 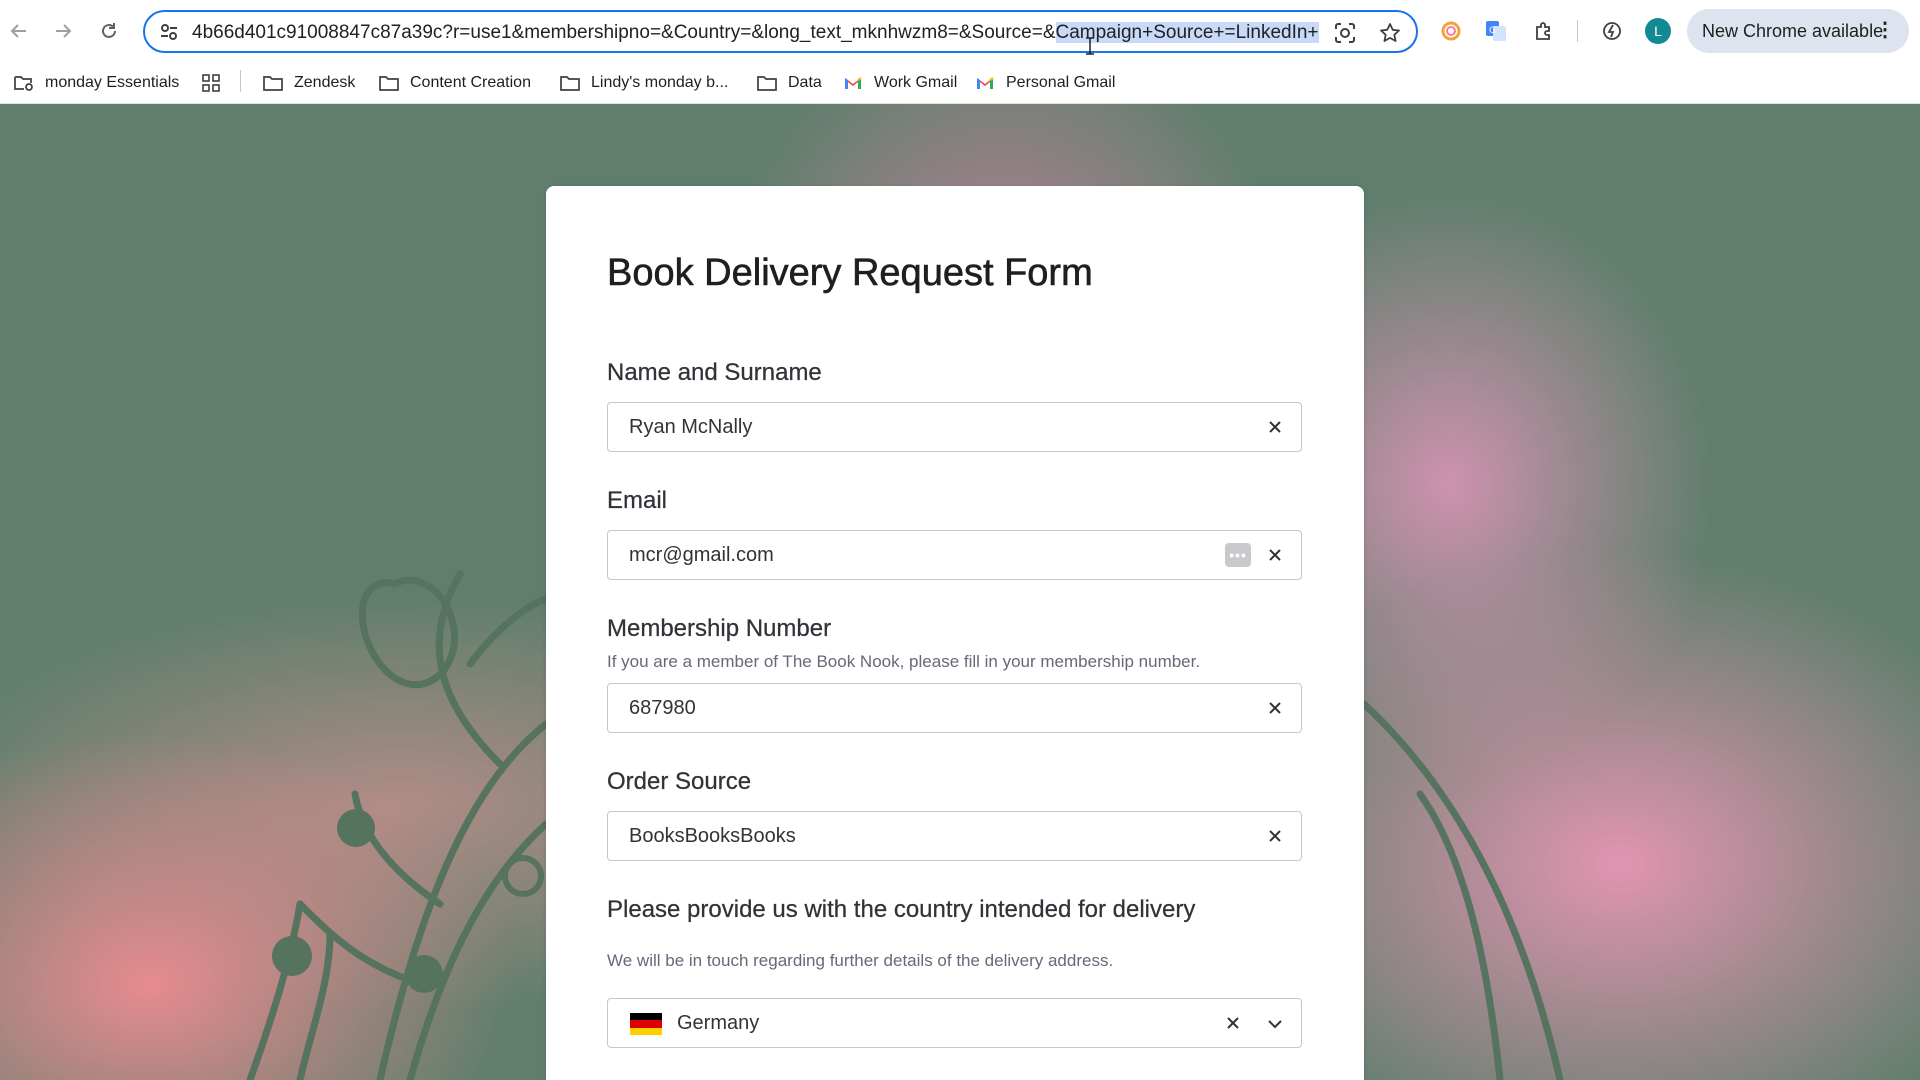 I want to click on order-source-label: Order Source, so click(x=679, y=781).